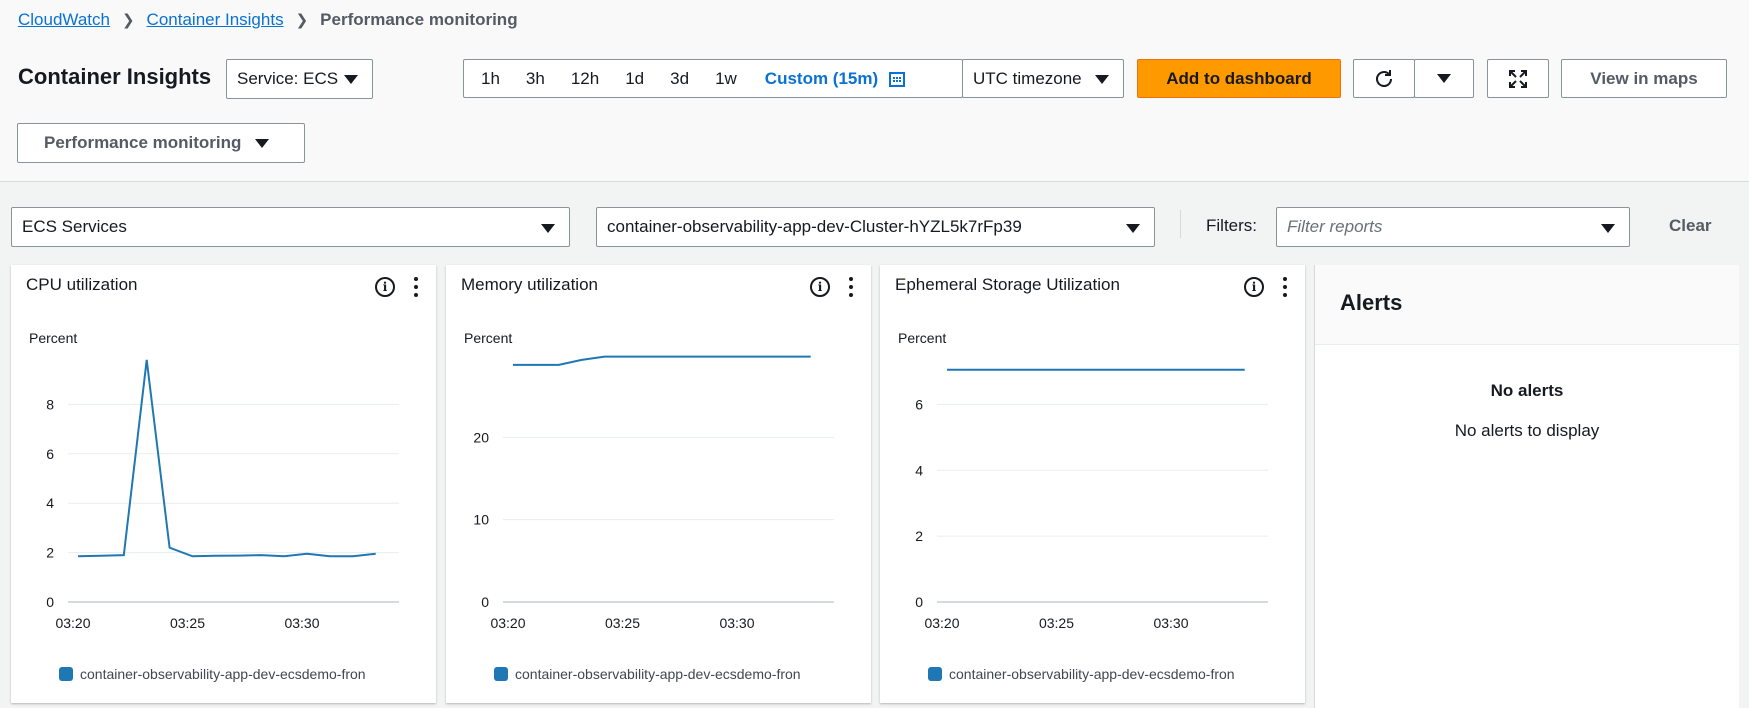  Describe the element at coordinates (1335, 226) in the screenshot. I see `filter-placeholder: Filter reports` at that location.